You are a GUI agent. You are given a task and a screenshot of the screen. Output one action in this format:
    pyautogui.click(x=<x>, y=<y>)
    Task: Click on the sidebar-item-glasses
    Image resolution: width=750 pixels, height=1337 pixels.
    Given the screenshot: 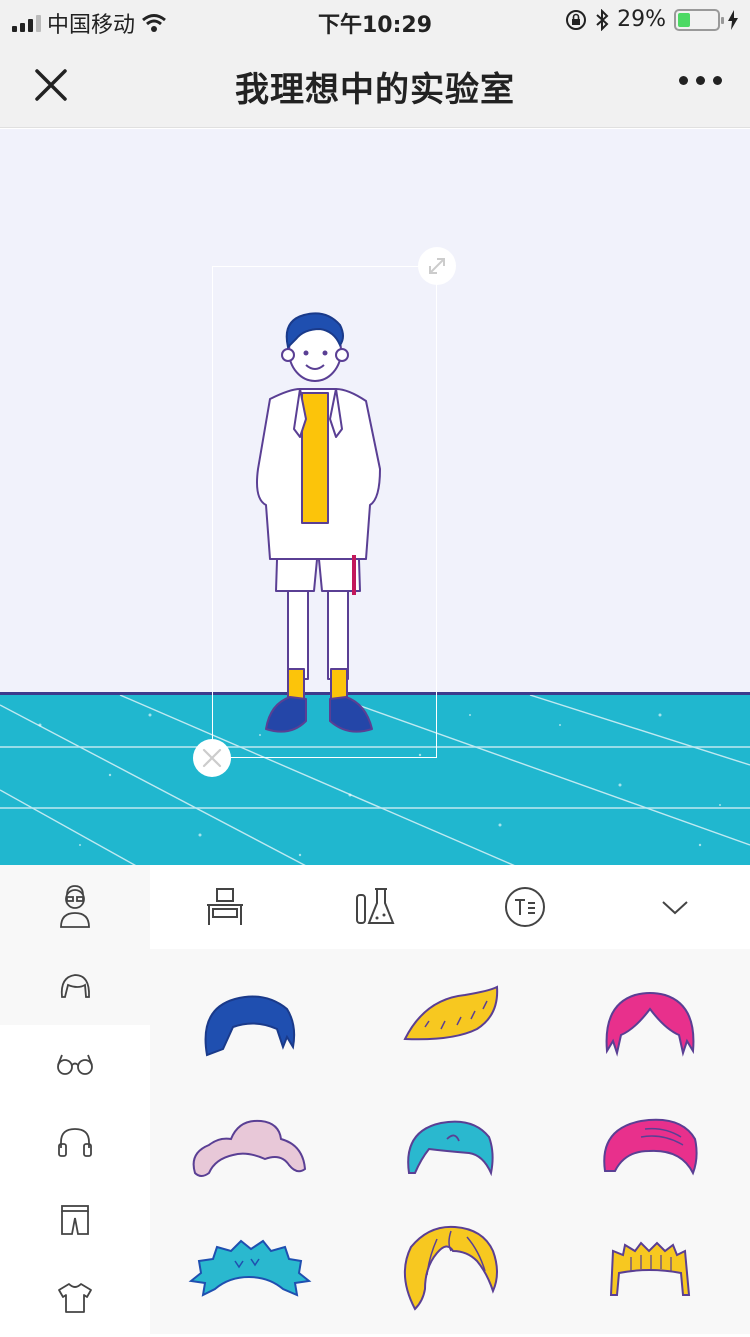 What is the action you would take?
    pyautogui.click(x=75, y=1064)
    